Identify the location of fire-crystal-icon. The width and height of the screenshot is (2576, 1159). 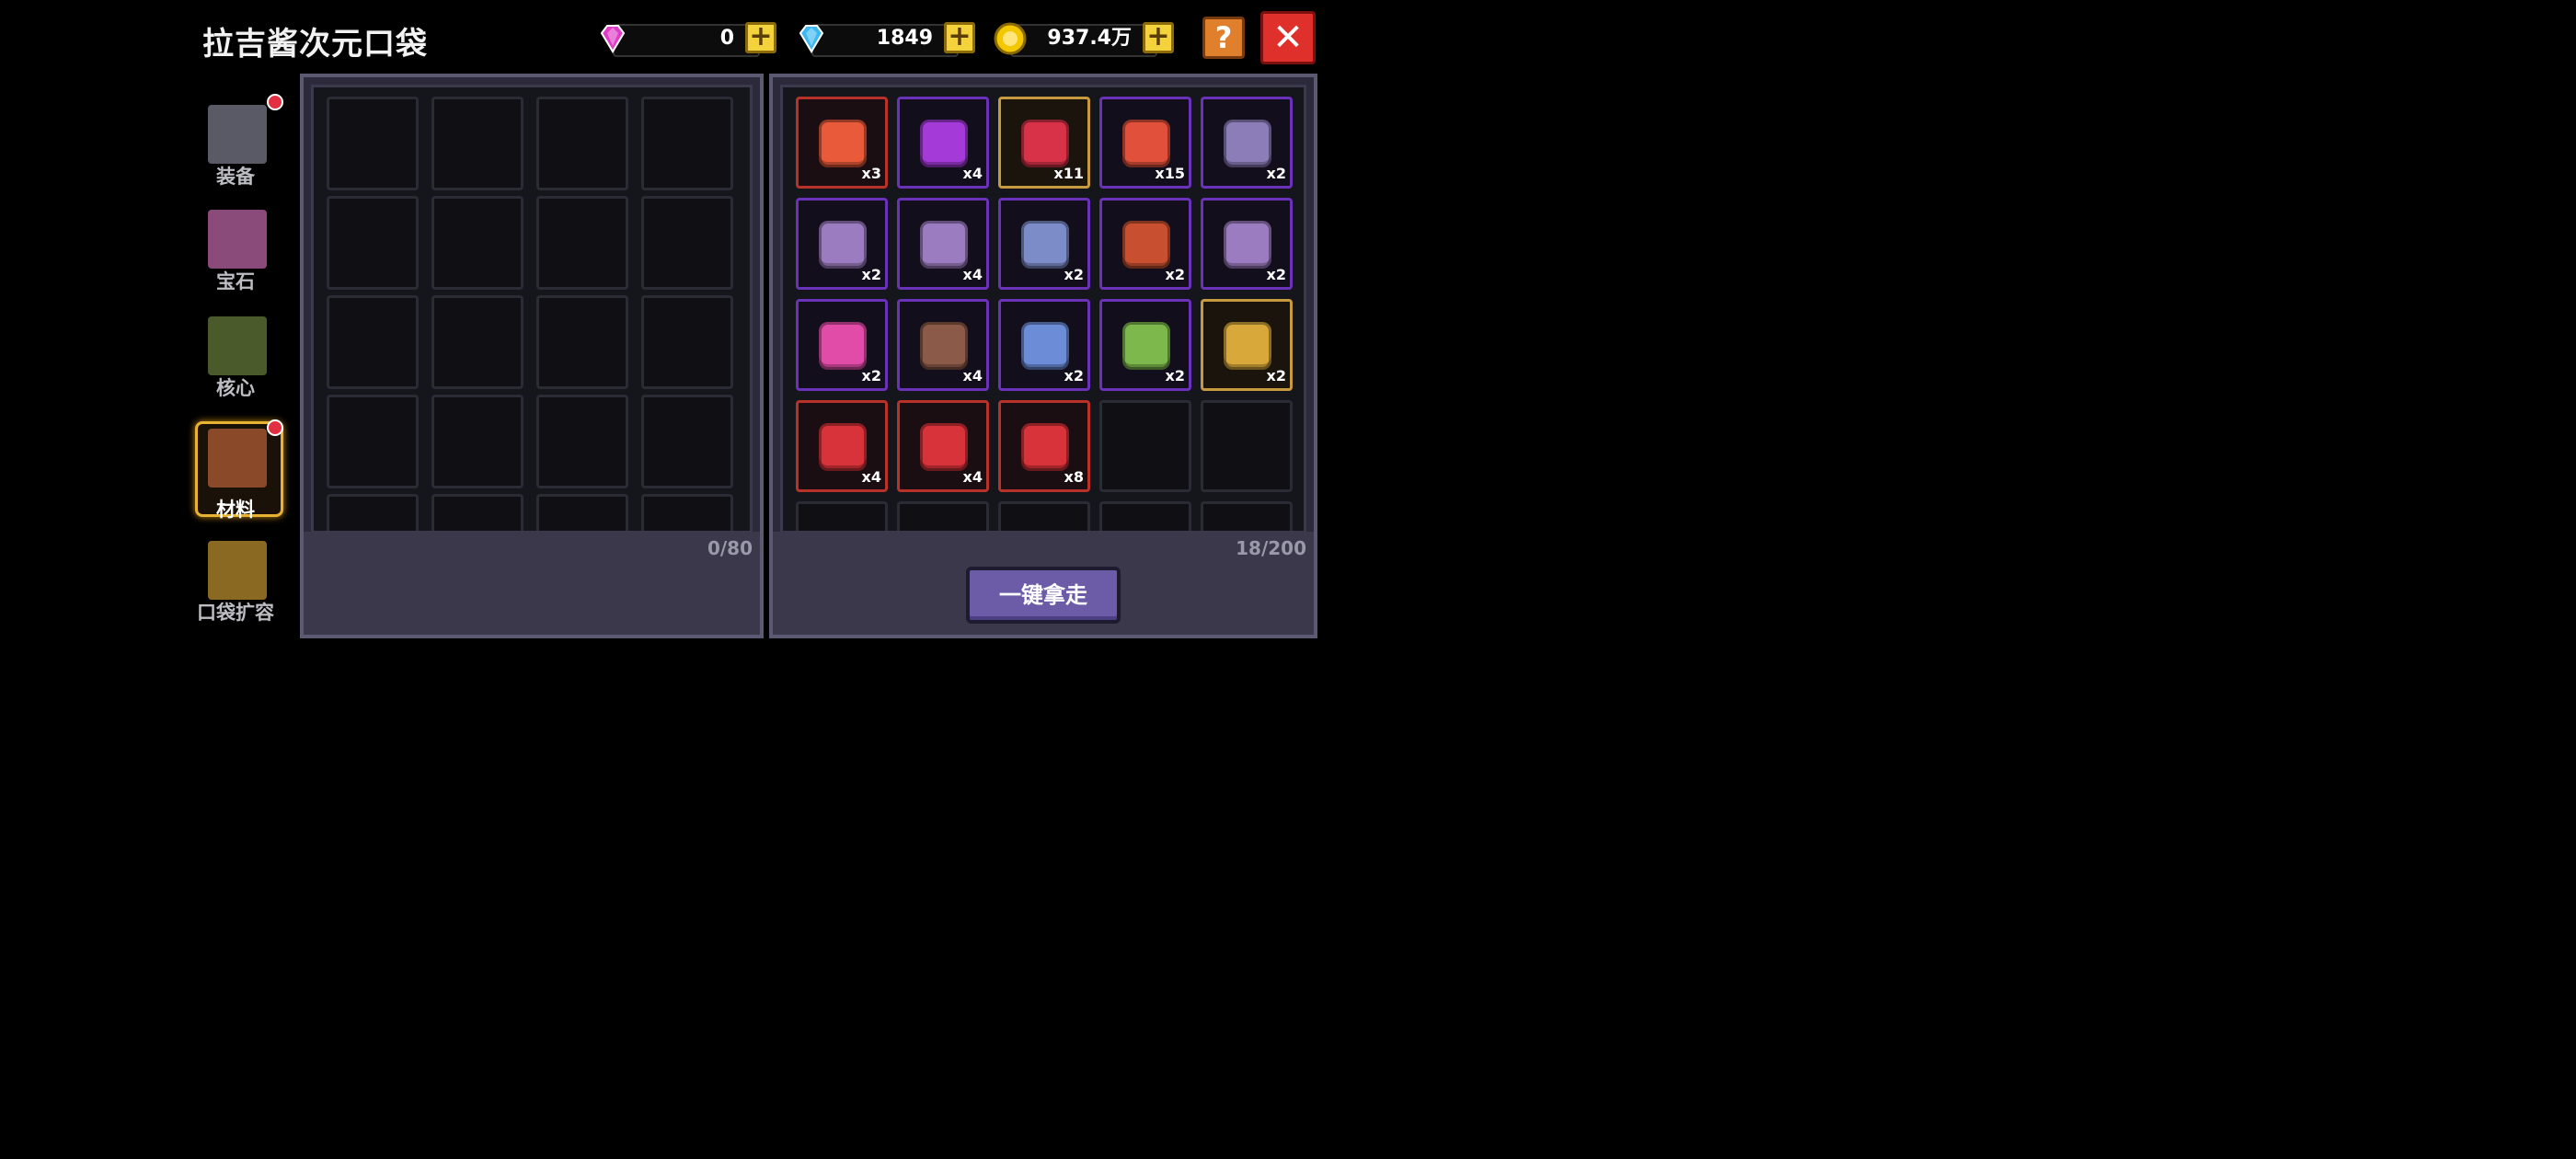
(843, 143).